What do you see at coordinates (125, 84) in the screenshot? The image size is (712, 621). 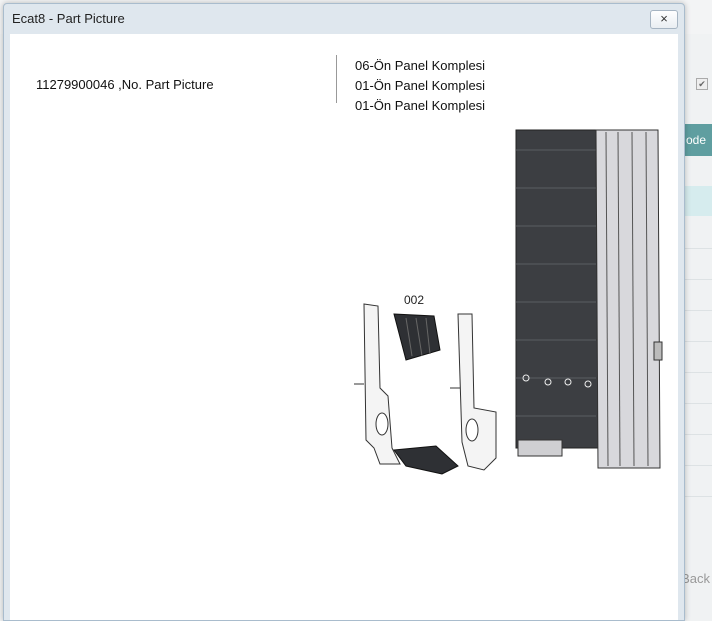 I see `part-number-label: 11279900046 ,No. Part Picture` at bounding box center [125, 84].